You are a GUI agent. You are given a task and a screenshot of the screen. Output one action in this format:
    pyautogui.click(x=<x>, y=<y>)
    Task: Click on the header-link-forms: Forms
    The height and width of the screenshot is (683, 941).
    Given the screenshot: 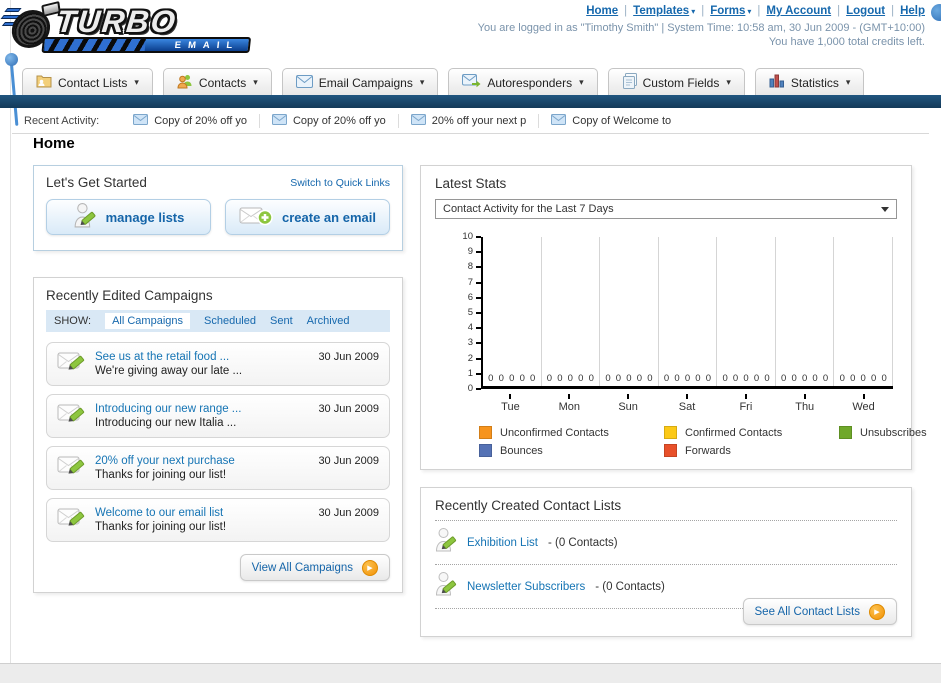 What is the action you would take?
    pyautogui.click(x=727, y=11)
    